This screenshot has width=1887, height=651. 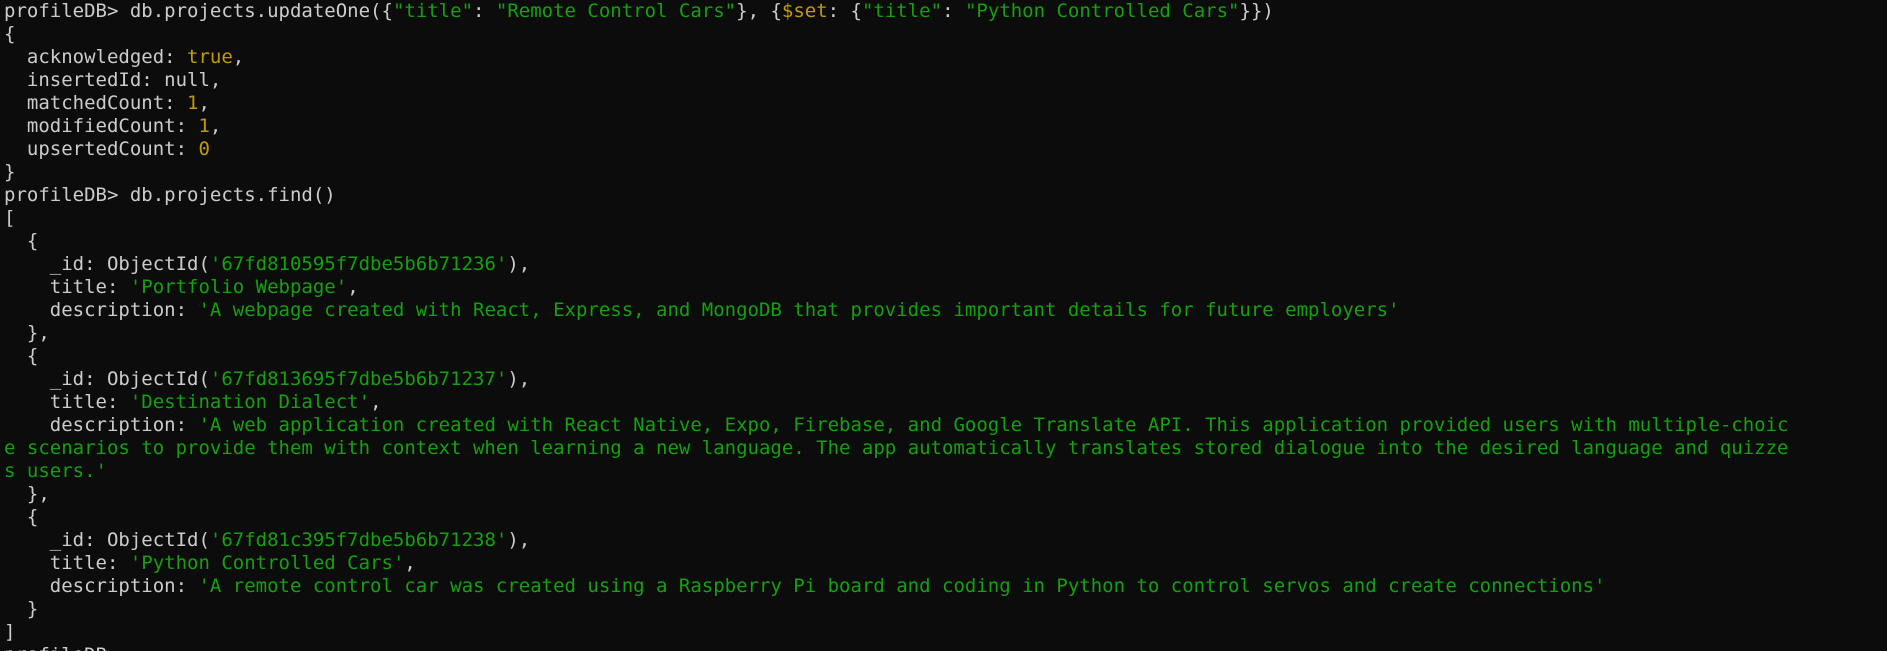 I want to click on terminal-text-segment: }}), so click(x=1256, y=11).